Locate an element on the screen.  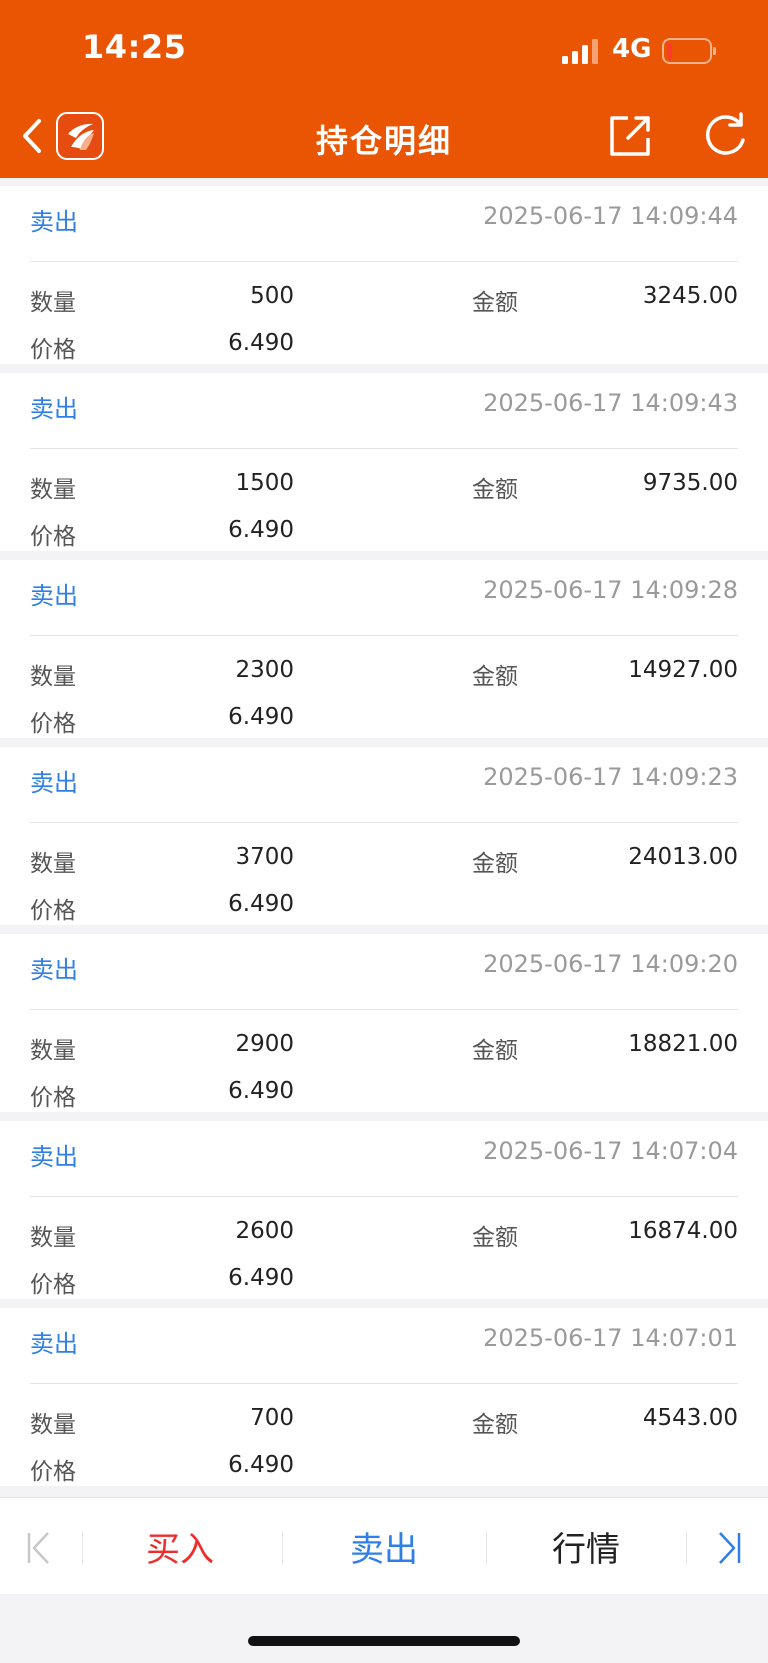
quantity-value: 2600 is located at coordinates (264, 1231).